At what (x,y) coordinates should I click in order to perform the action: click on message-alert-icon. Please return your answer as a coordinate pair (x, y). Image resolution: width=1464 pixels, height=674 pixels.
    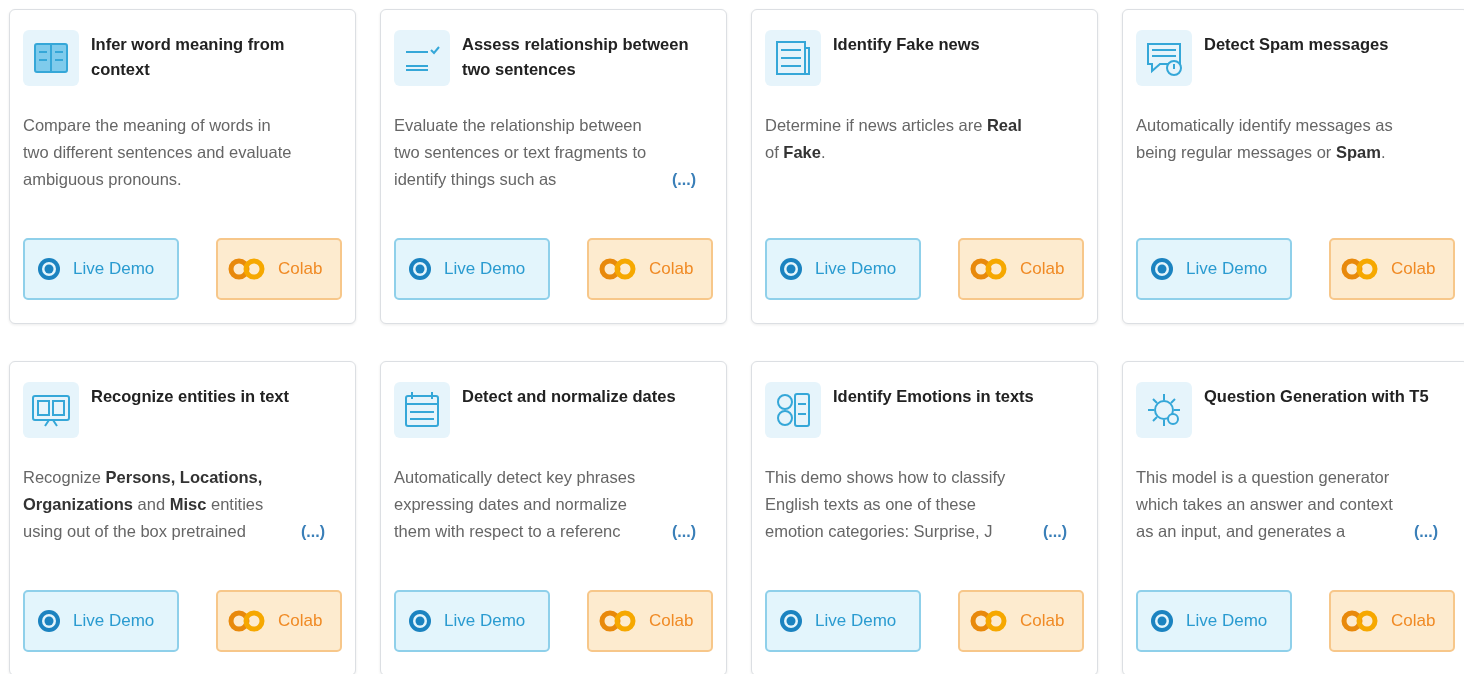
    Looking at the image, I should click on (1164, 58).